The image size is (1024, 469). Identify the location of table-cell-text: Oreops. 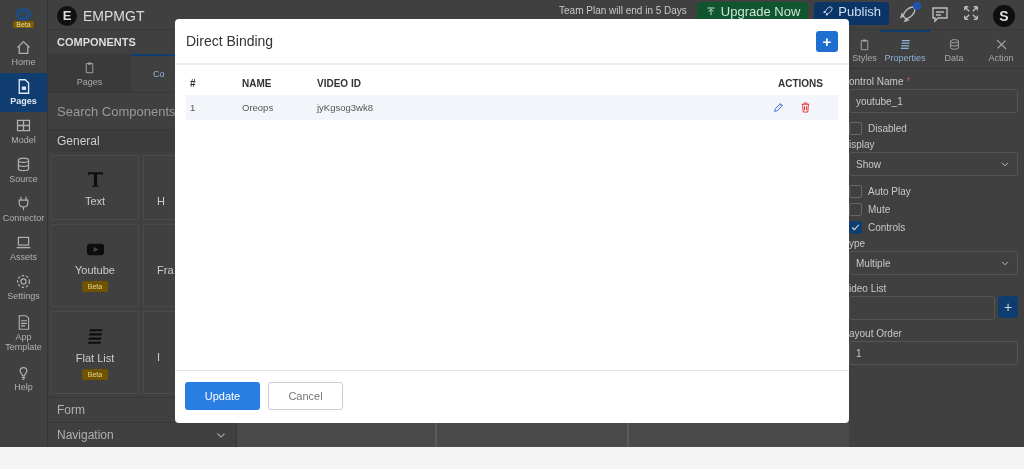
(258, 107).